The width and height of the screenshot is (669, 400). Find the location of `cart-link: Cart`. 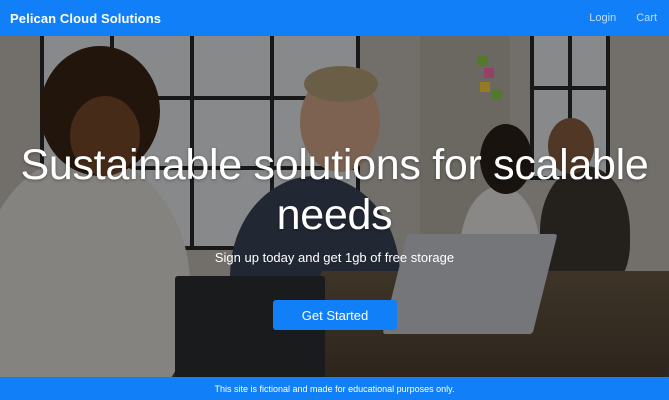

cart-link: Cart is located at coordinates (646, 18).